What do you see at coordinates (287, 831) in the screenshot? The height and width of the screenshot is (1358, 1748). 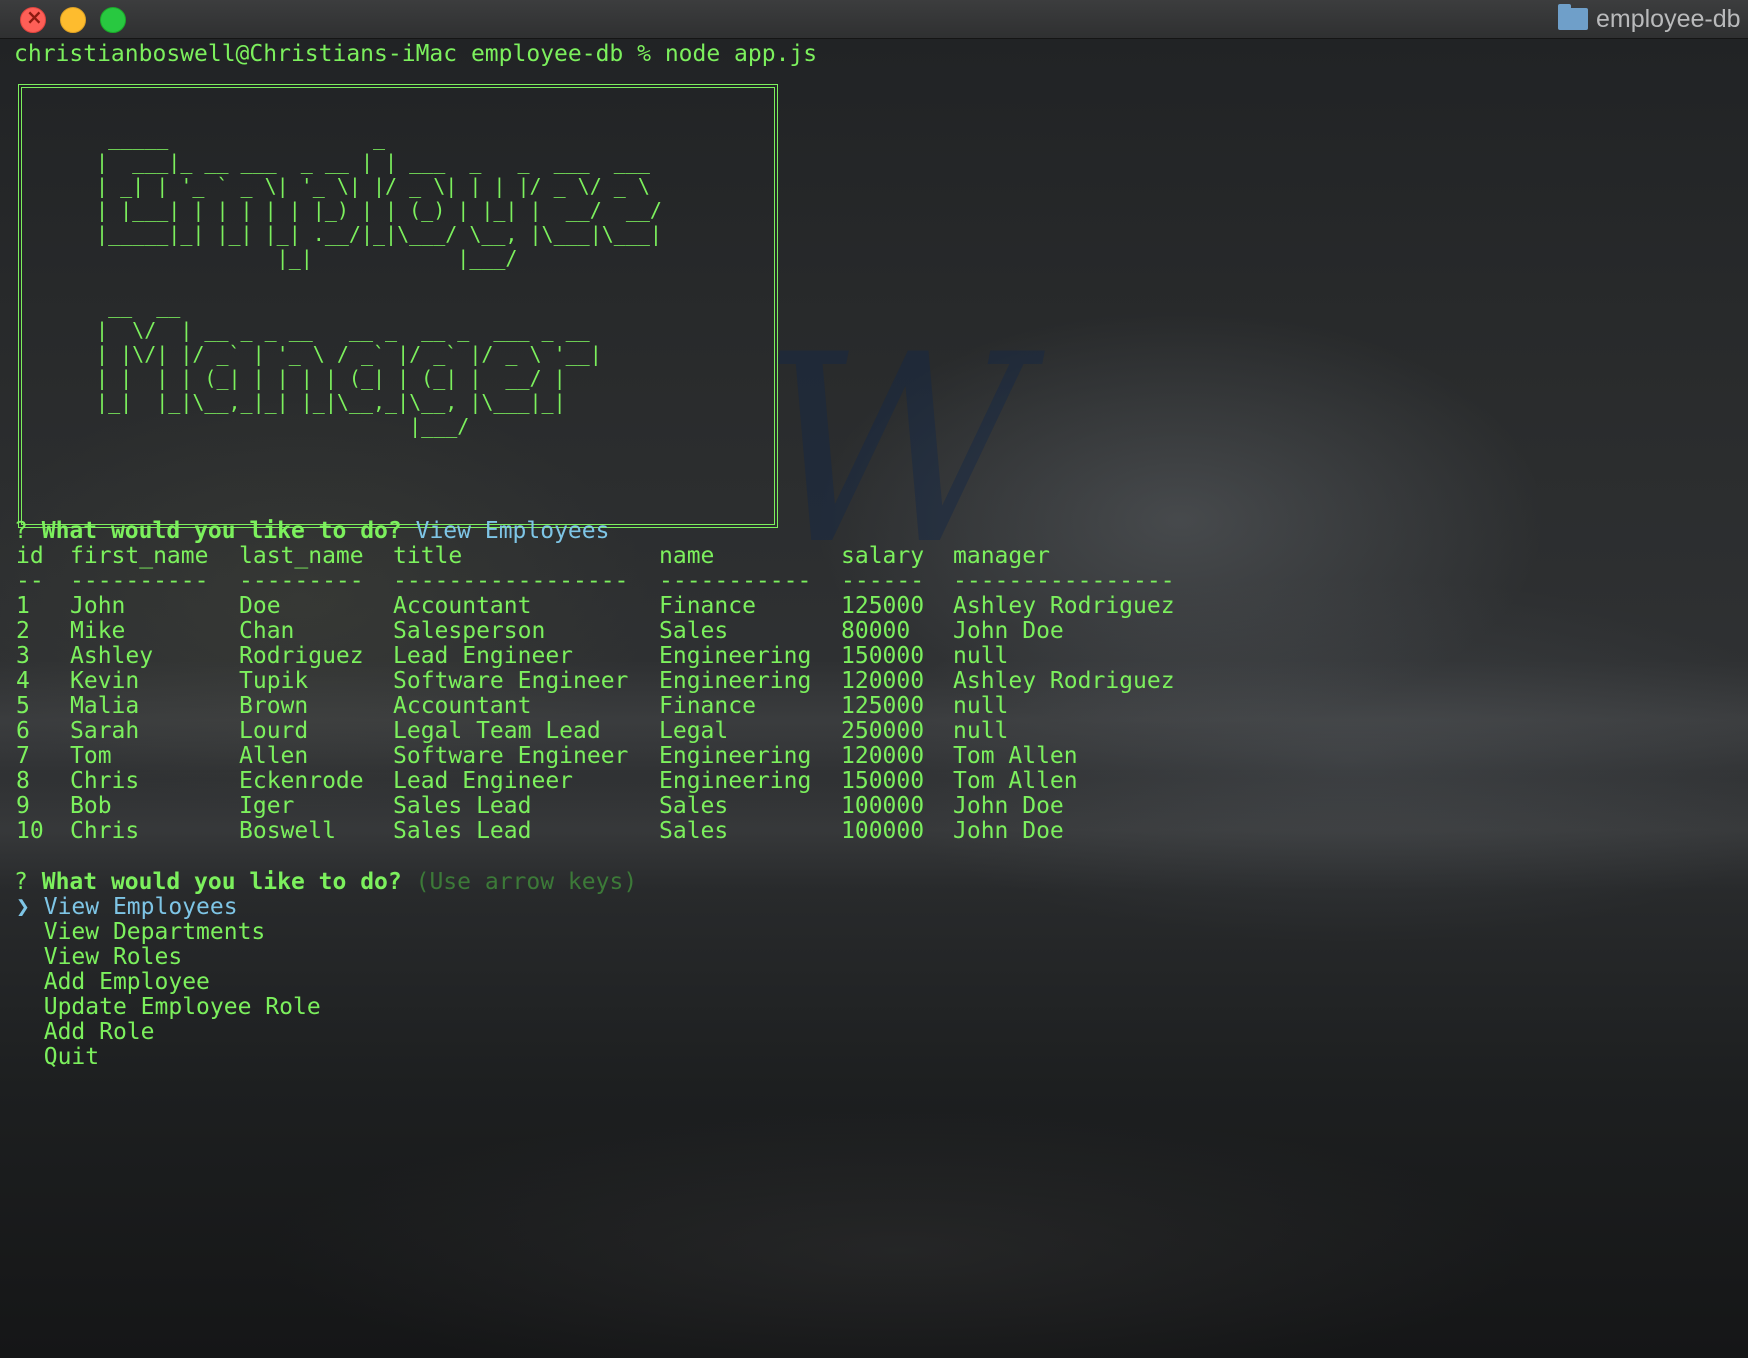 I see `cell-last-name: Boswell` at bounding box center [287, 831].